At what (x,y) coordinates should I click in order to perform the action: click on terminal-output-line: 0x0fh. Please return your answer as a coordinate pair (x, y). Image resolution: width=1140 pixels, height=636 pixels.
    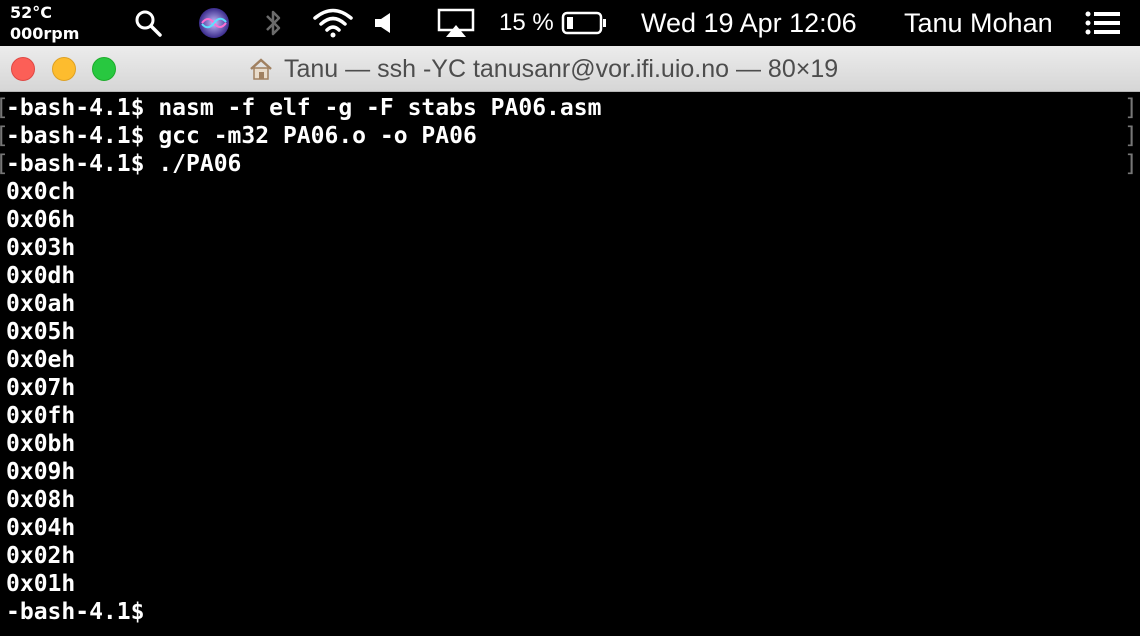
    Looking at the image, I should click on (41, 416).